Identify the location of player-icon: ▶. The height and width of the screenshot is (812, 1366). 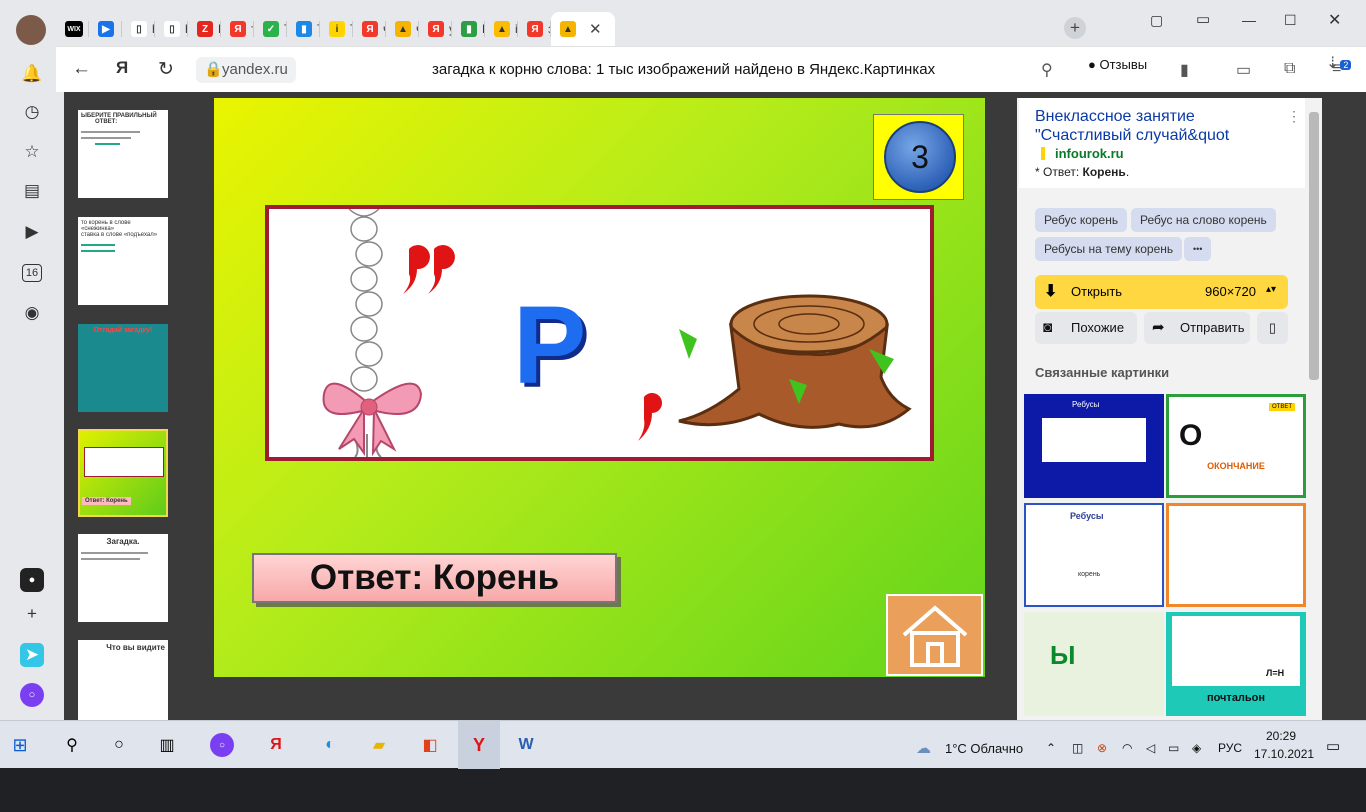
(32, 232).